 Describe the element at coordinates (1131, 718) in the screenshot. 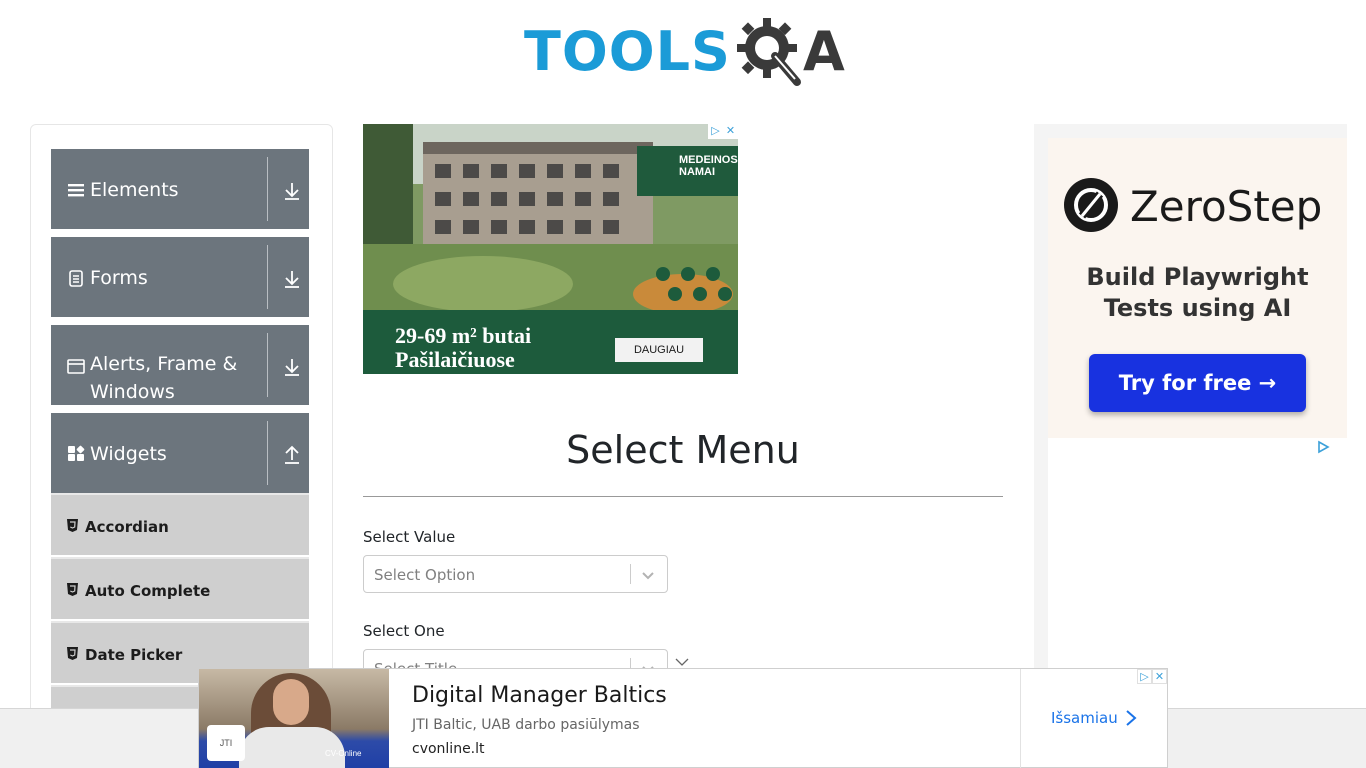

I see `chevron-right-icon` at that location.